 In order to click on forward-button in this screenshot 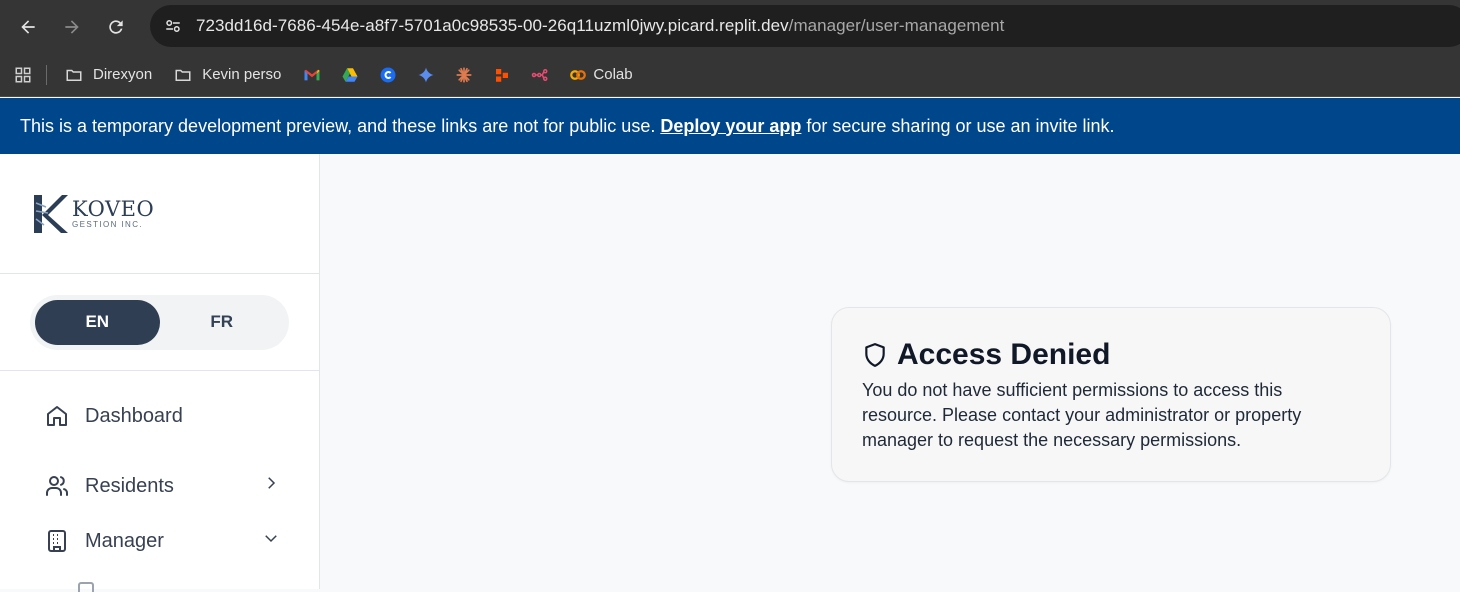, I will do `click(72, 26)`.